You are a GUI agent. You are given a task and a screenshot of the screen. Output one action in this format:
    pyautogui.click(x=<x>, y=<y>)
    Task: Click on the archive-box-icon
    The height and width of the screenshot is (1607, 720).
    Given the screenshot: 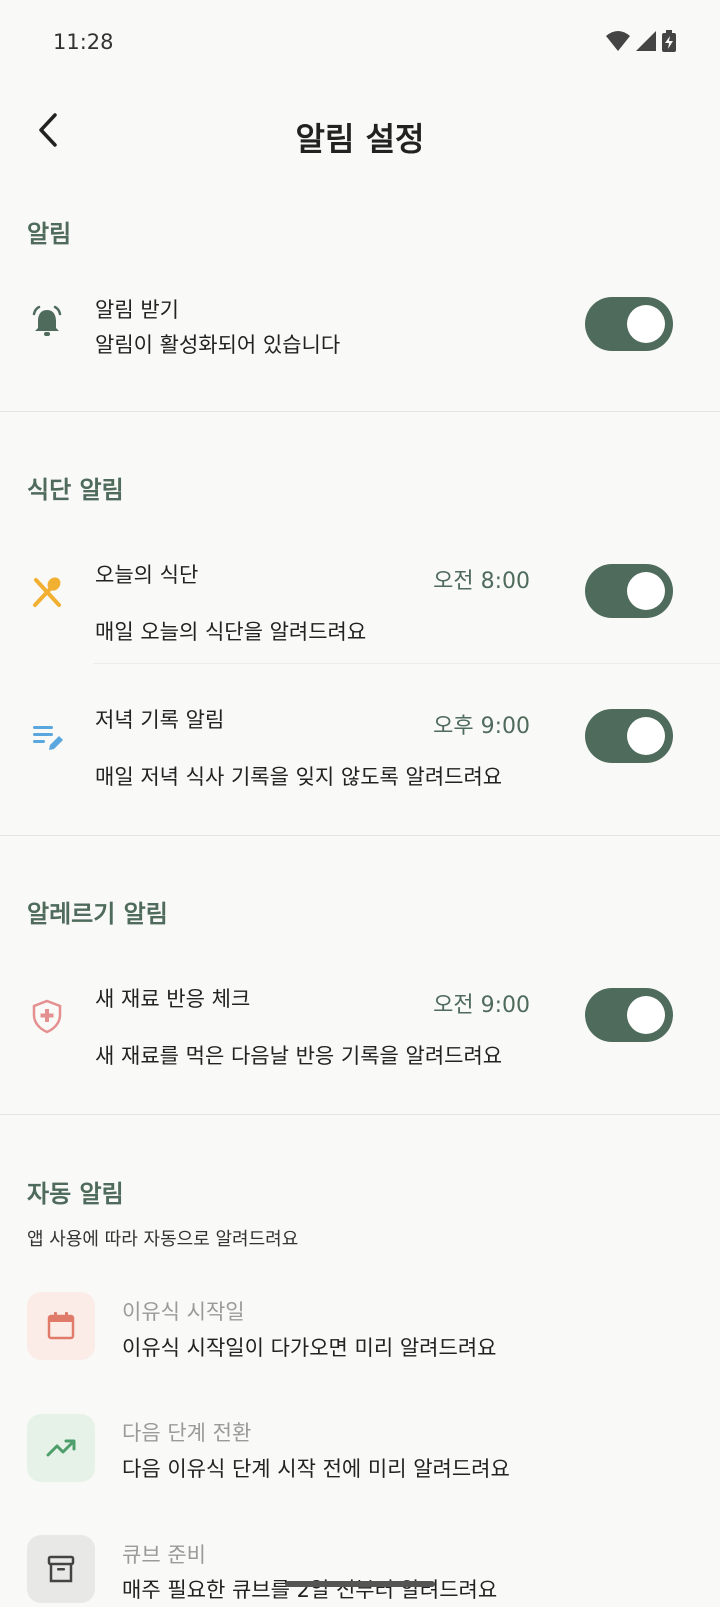 What is the action you would take?
    pyautogui.click(x=61, y=1569)
    